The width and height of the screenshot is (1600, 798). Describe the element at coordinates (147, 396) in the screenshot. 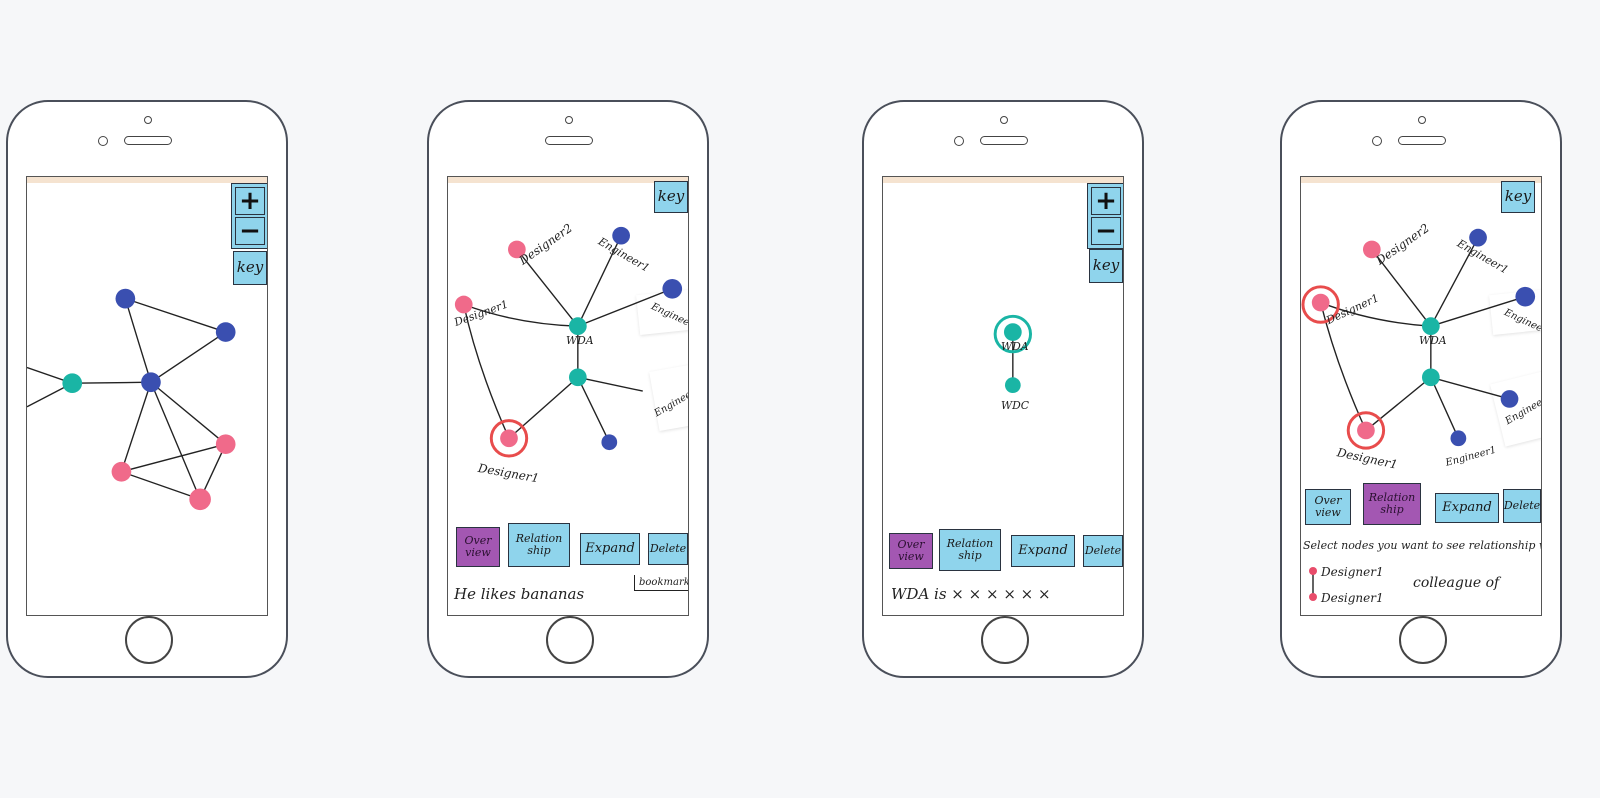

I see `screen: + − key` at that location.